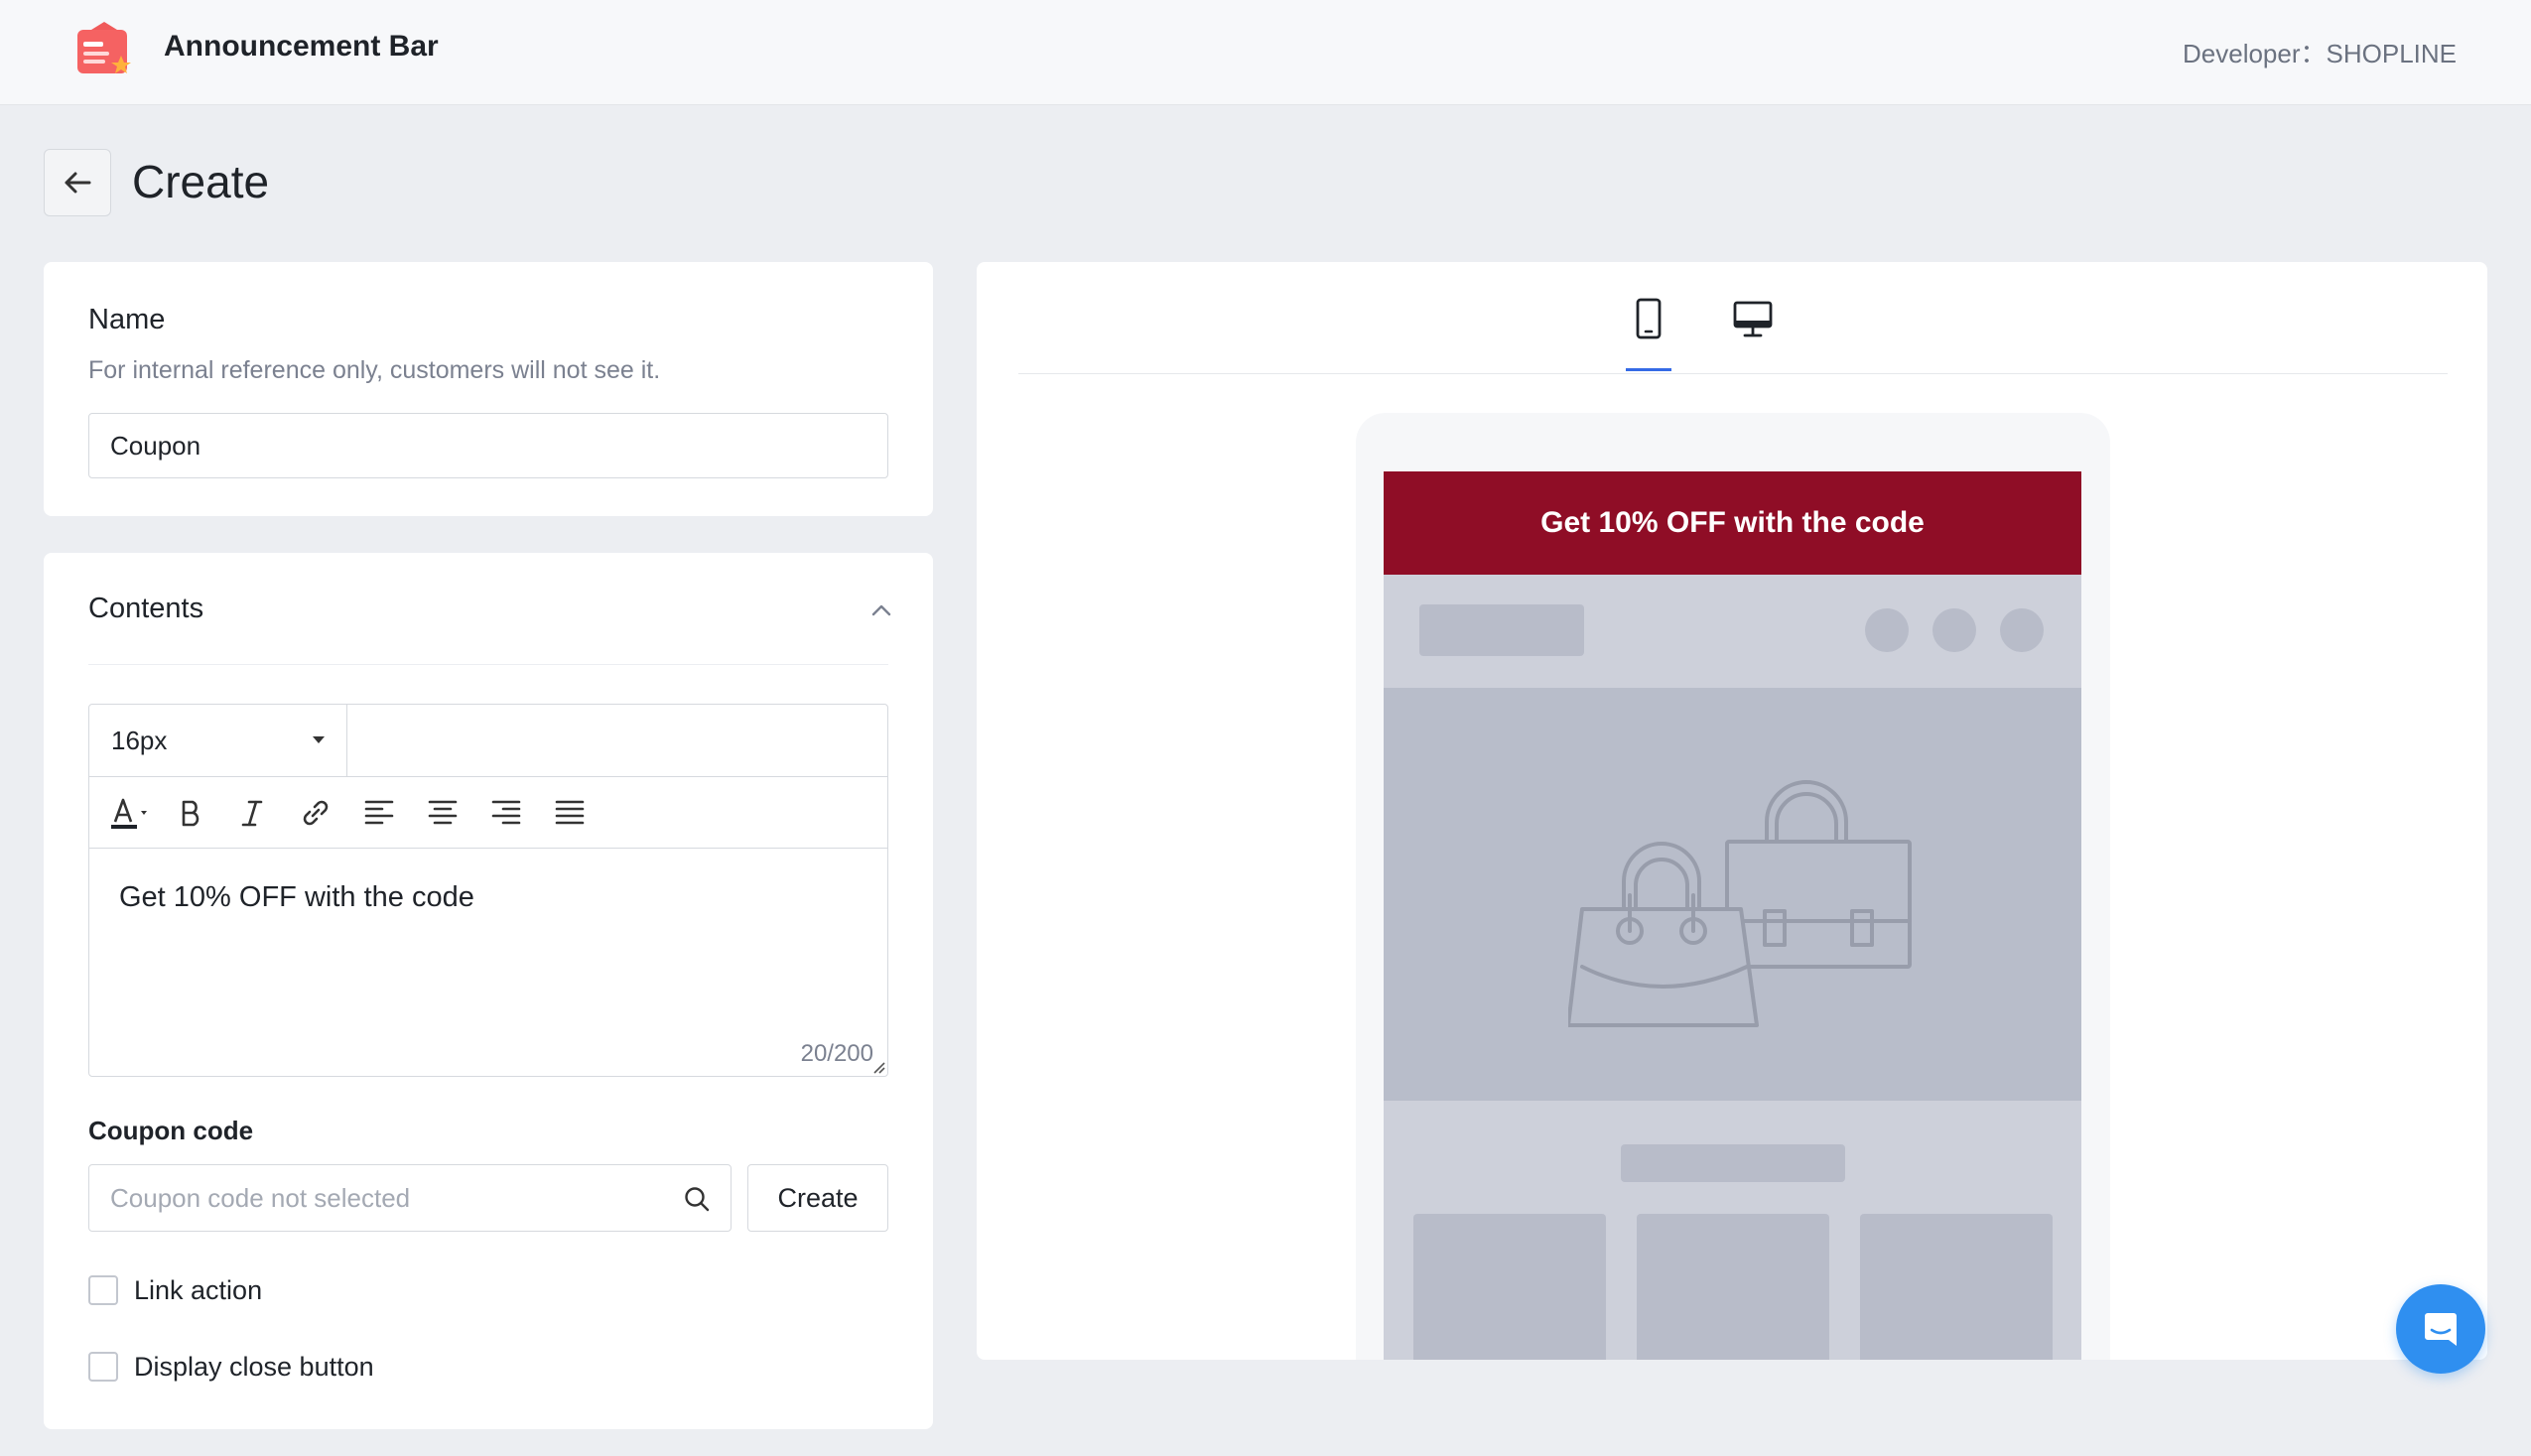  What do you see at coordinates (261, 1197) in the screenshot?
I see `coupon-code-placeholder: Coupon code not selected` at bounding box center [261, 1197].